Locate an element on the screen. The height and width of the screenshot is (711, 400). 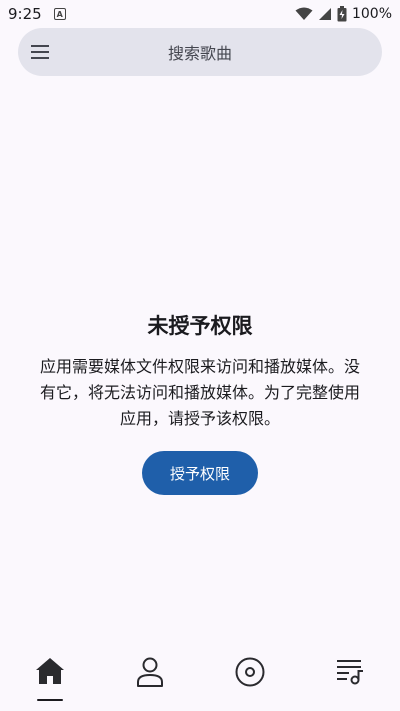
nav-playlist is located at coordinates (350, 678).